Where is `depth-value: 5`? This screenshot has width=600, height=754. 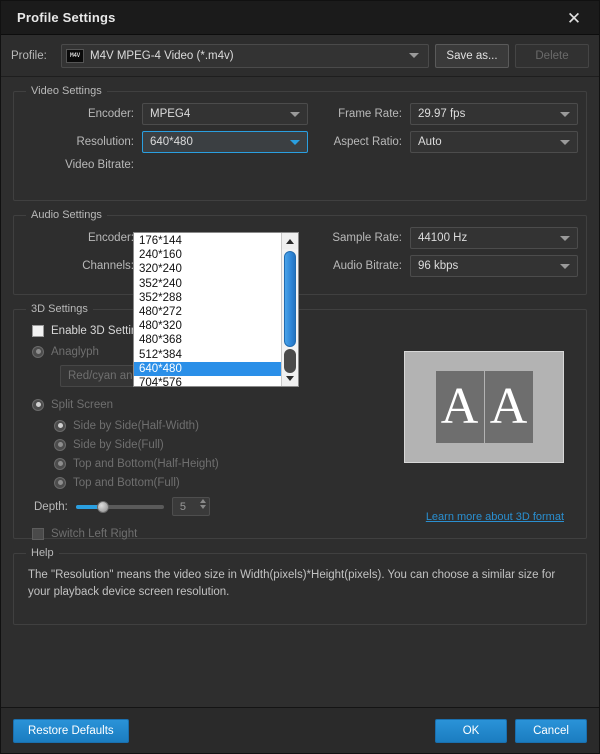 depth-value: 5 is located at coordinates (183, 506).